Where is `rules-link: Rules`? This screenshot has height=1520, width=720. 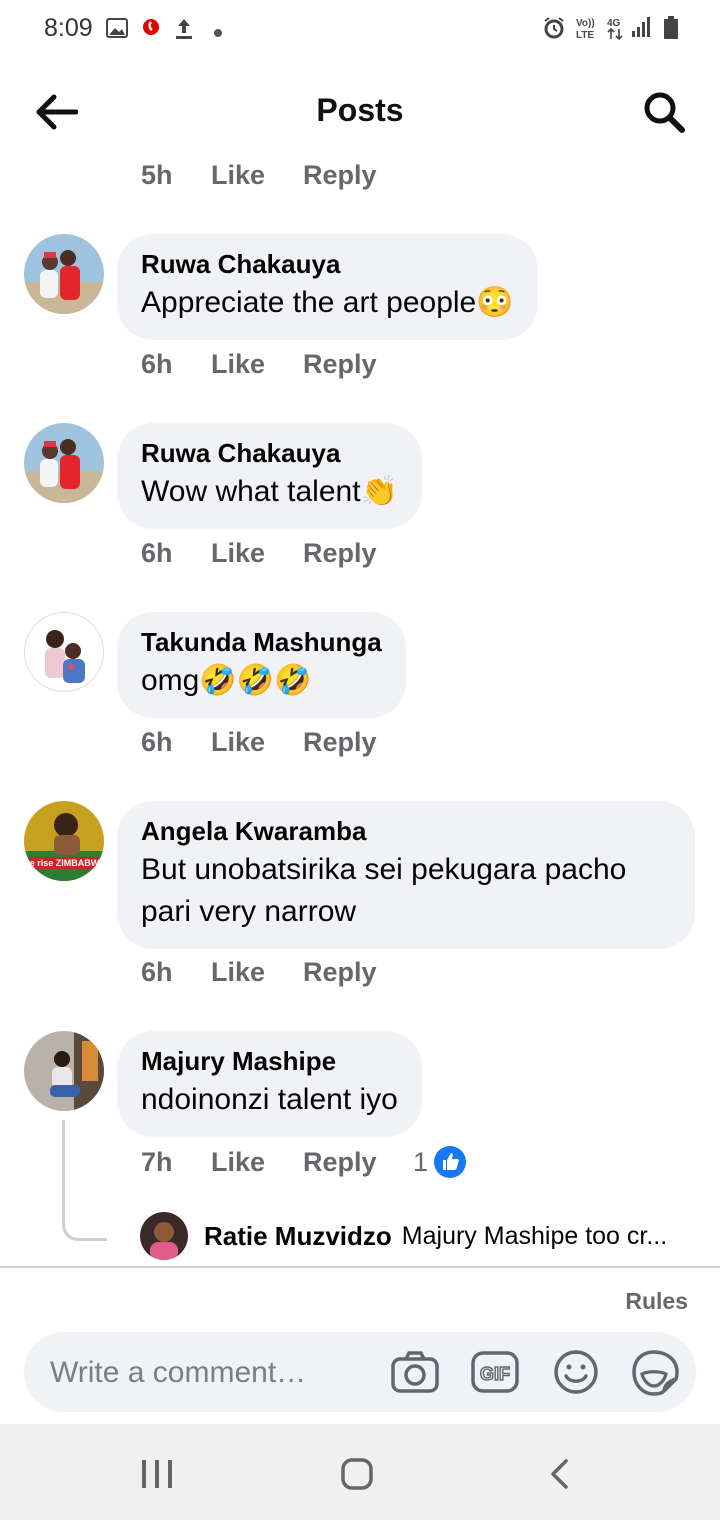
rules-link: Rules is located at coordinates (656, 1301).